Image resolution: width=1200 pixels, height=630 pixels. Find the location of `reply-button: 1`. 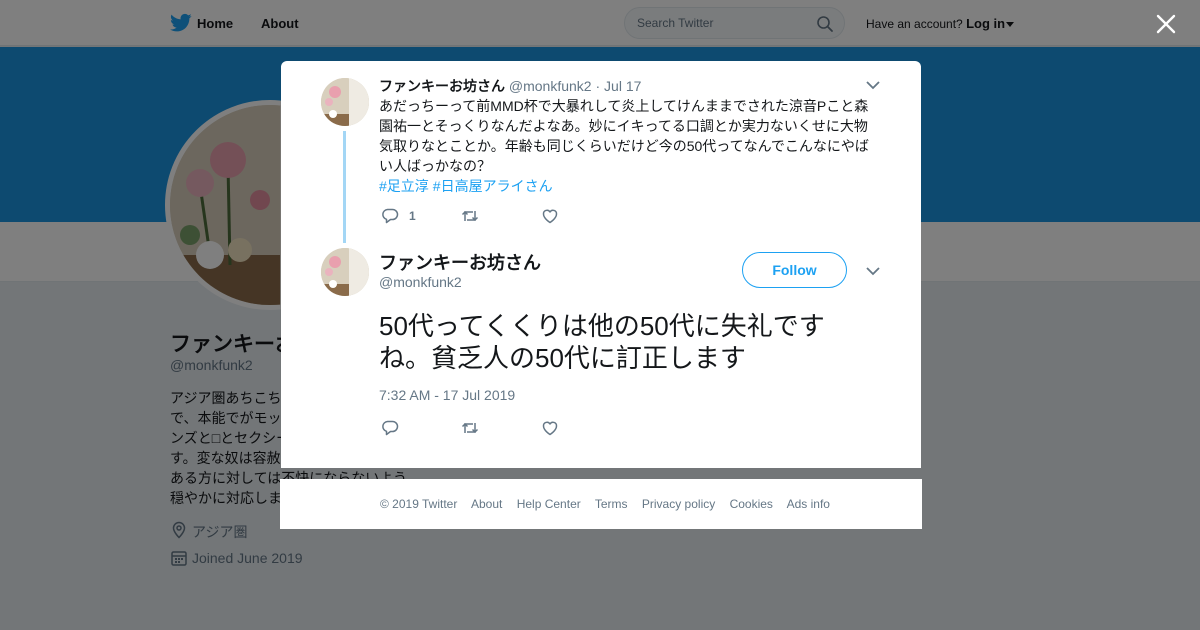

reply-button: 1 is located at coordinates (398, 216).